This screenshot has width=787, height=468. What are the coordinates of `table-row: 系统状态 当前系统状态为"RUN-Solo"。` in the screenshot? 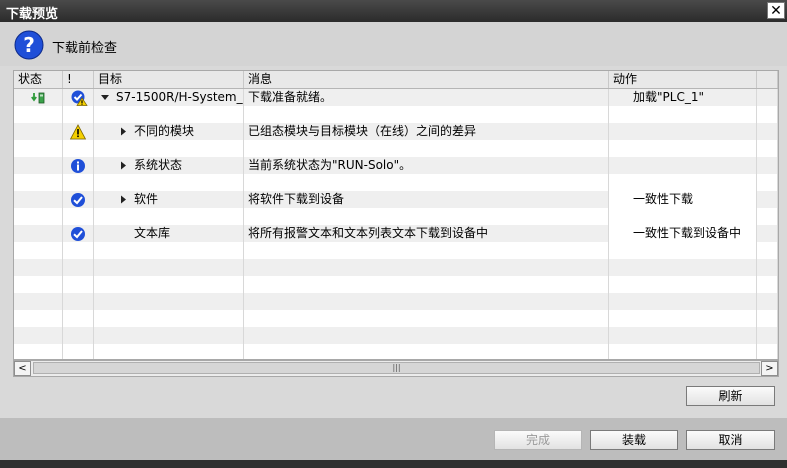 It's located at (396, 165).